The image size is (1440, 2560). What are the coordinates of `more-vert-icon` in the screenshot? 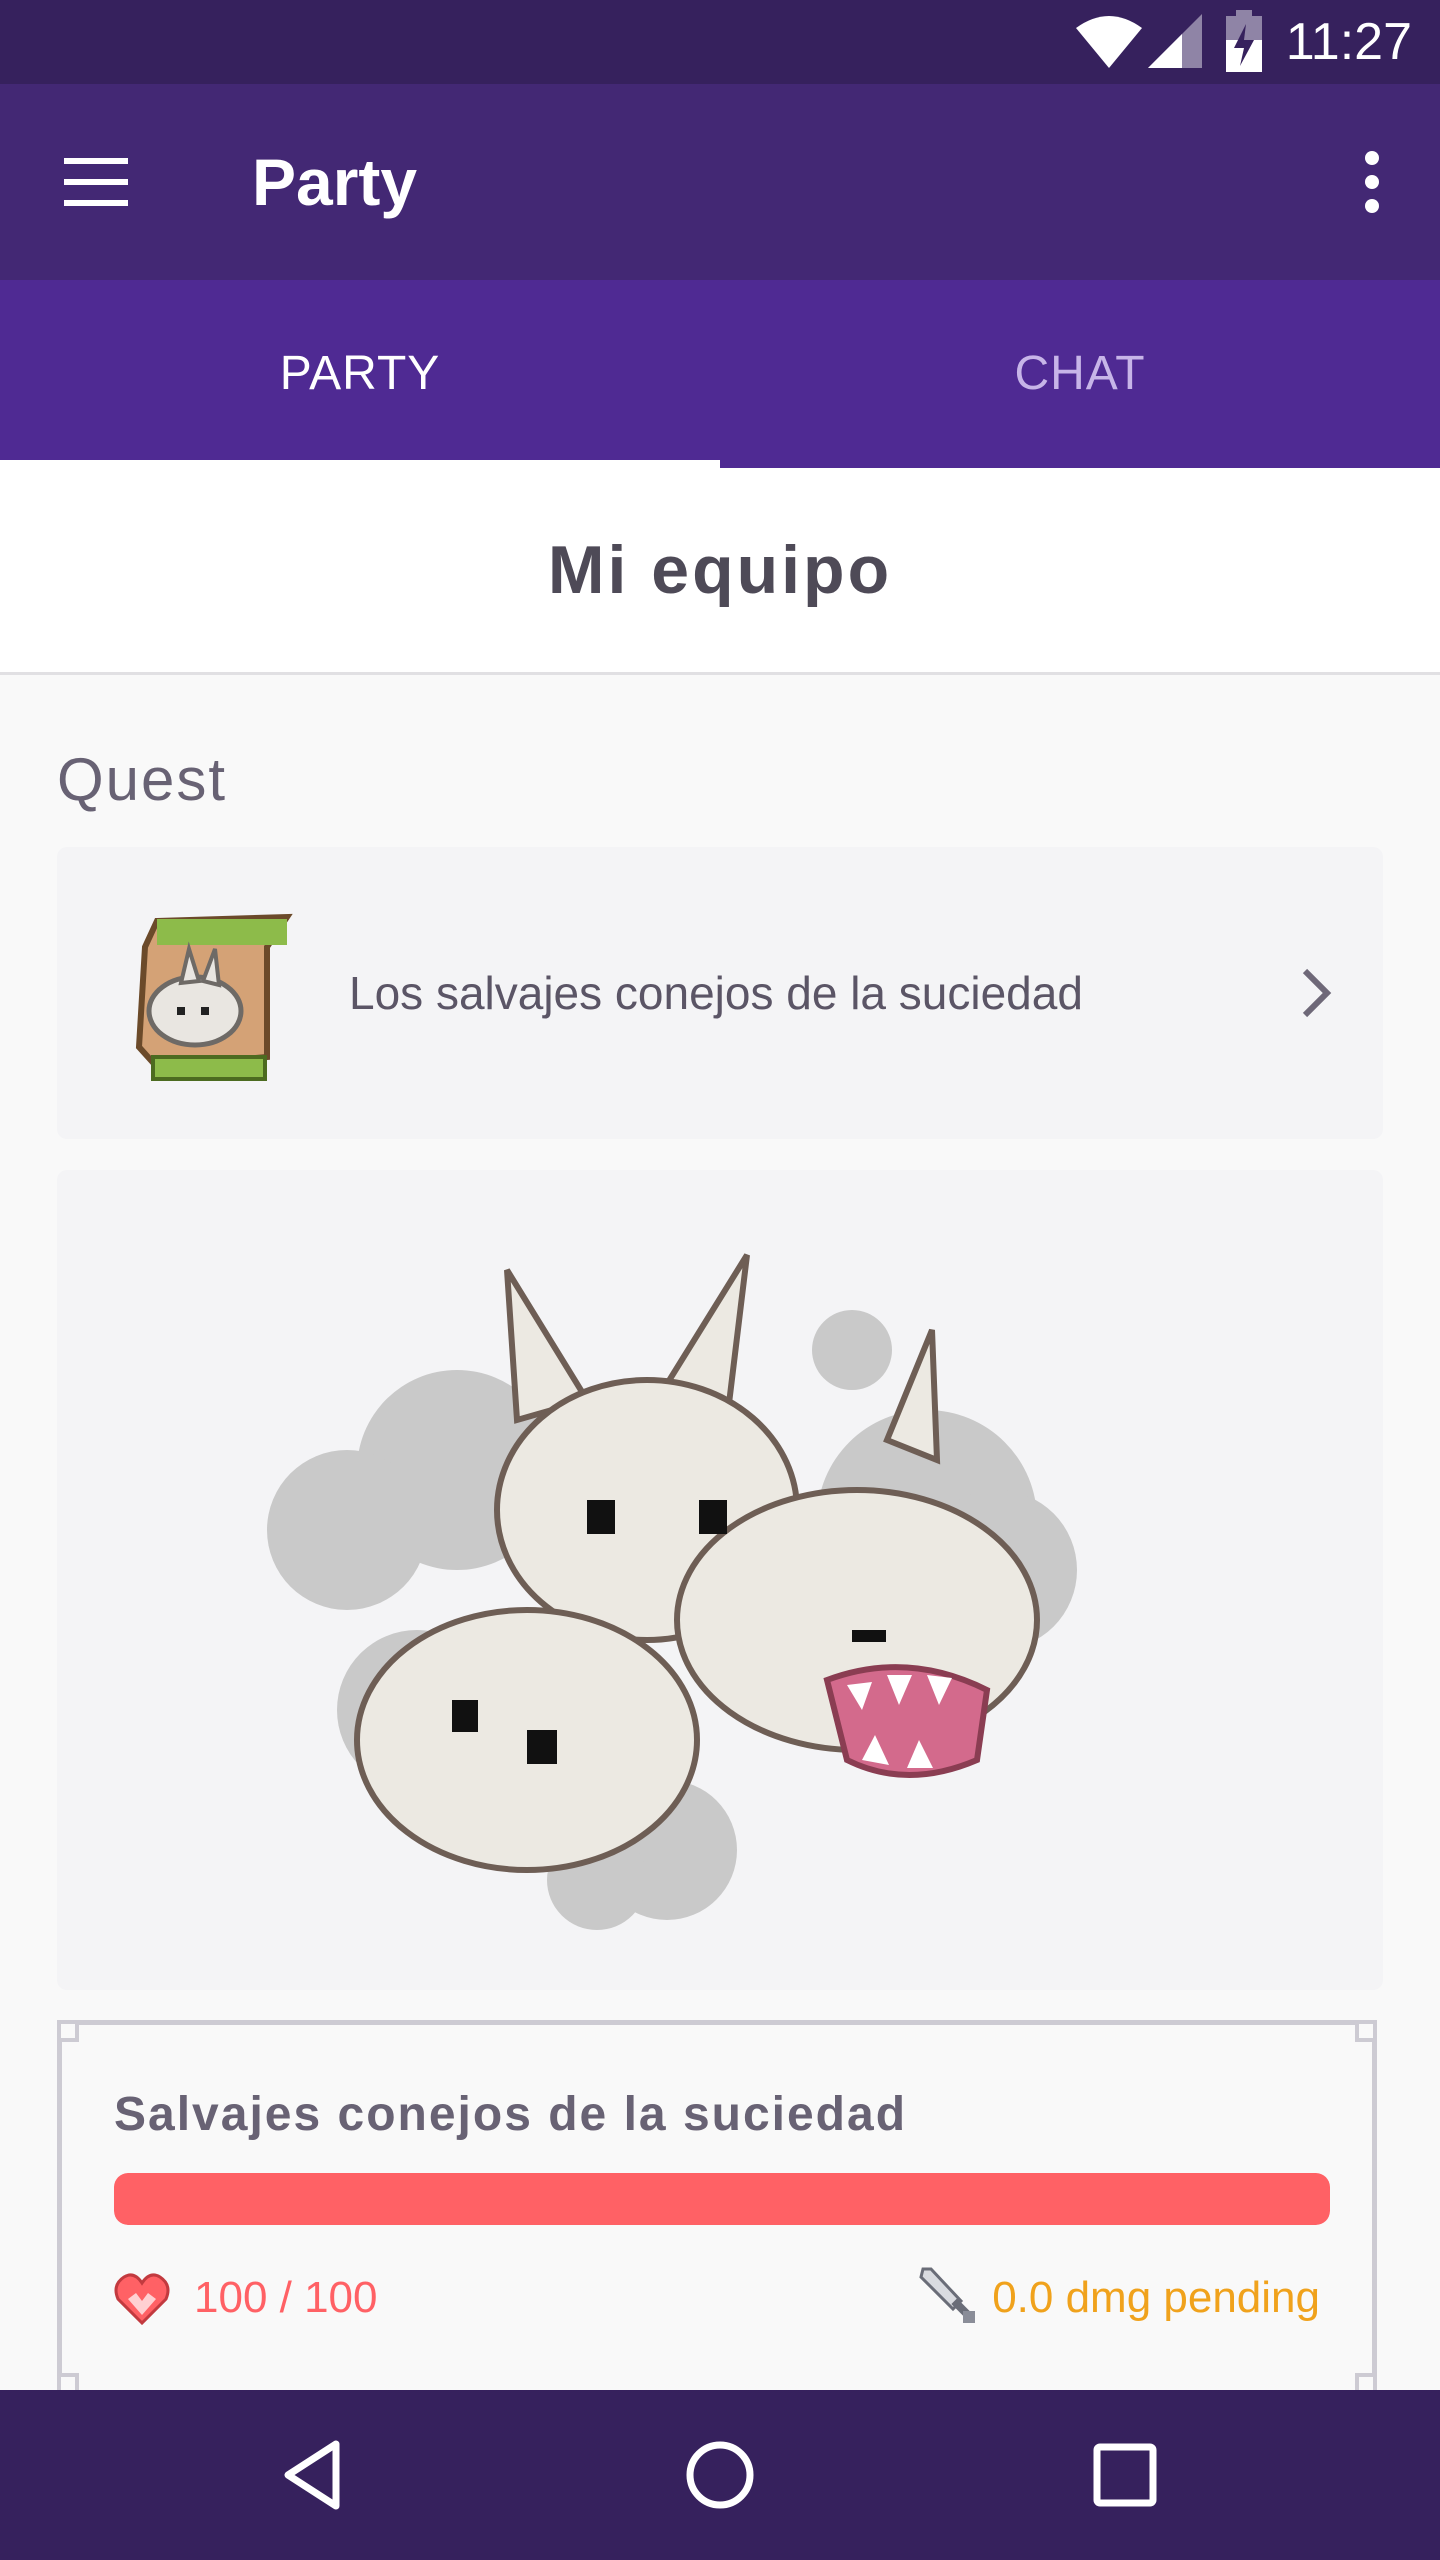 It's located at (1372, 182).